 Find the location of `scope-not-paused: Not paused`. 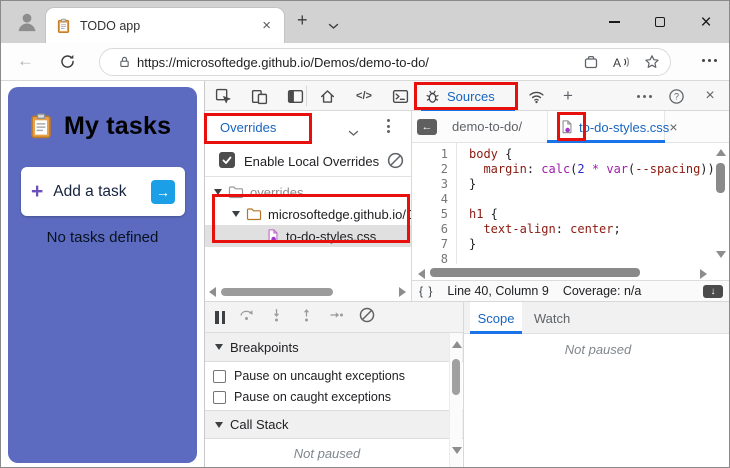

scope-not-paused: Not paused is located at coordinates (598, 349).